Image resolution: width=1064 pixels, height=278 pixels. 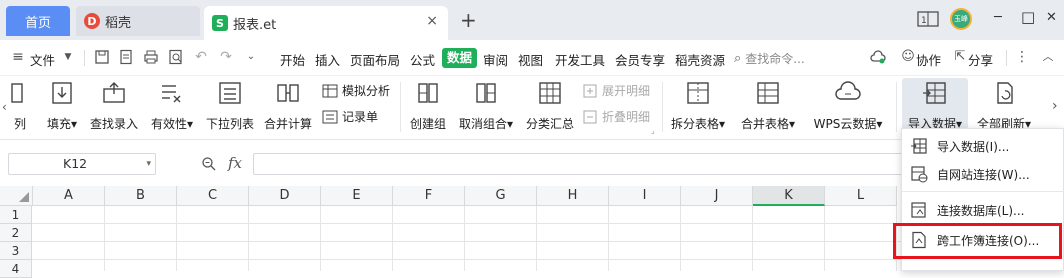 What do you see at coordinates (486, 124) in the screenshot?
I see `ungroup-label: 取消组合▾` at bounding box center [486, 124].